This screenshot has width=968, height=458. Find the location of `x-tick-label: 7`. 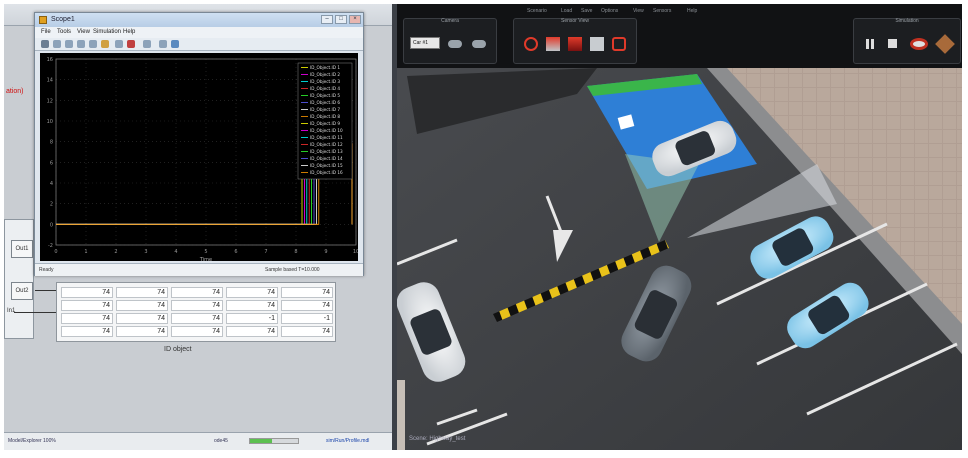

x-tick-label: 7 is located at coordinates (265, 252).